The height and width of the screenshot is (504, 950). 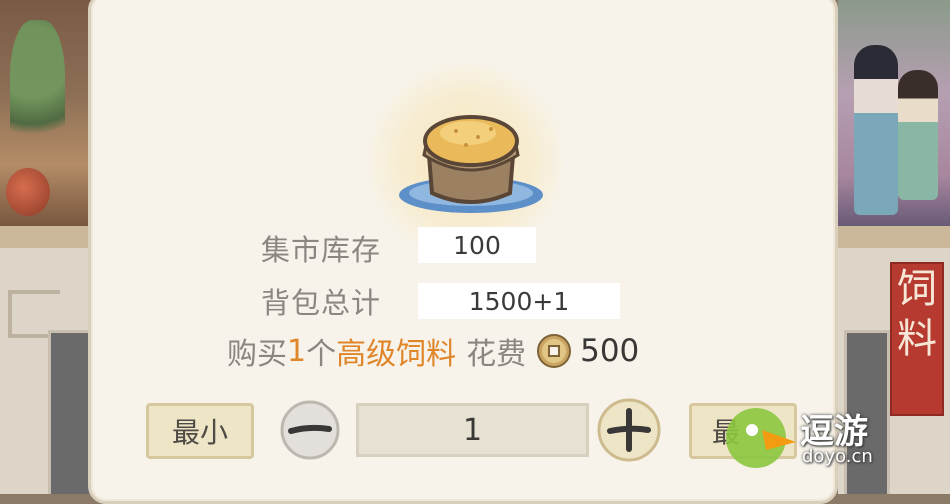 What do you see at coordinates (477, 245) in the screenshot?
I see `market-stock-value: 100` at bounding box center [477, 245].